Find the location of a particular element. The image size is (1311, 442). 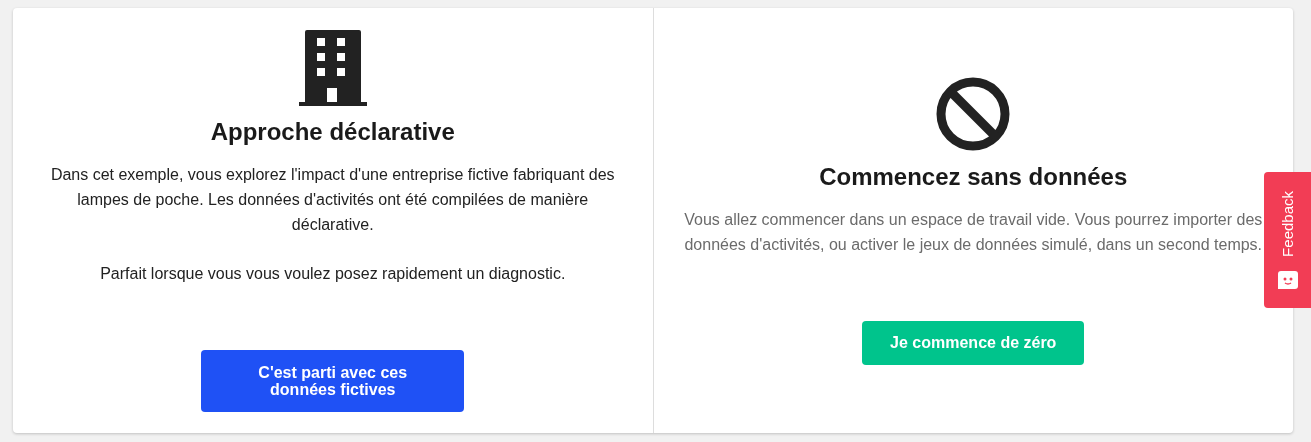

prohibited-icon is located at coordinates (973, 113).